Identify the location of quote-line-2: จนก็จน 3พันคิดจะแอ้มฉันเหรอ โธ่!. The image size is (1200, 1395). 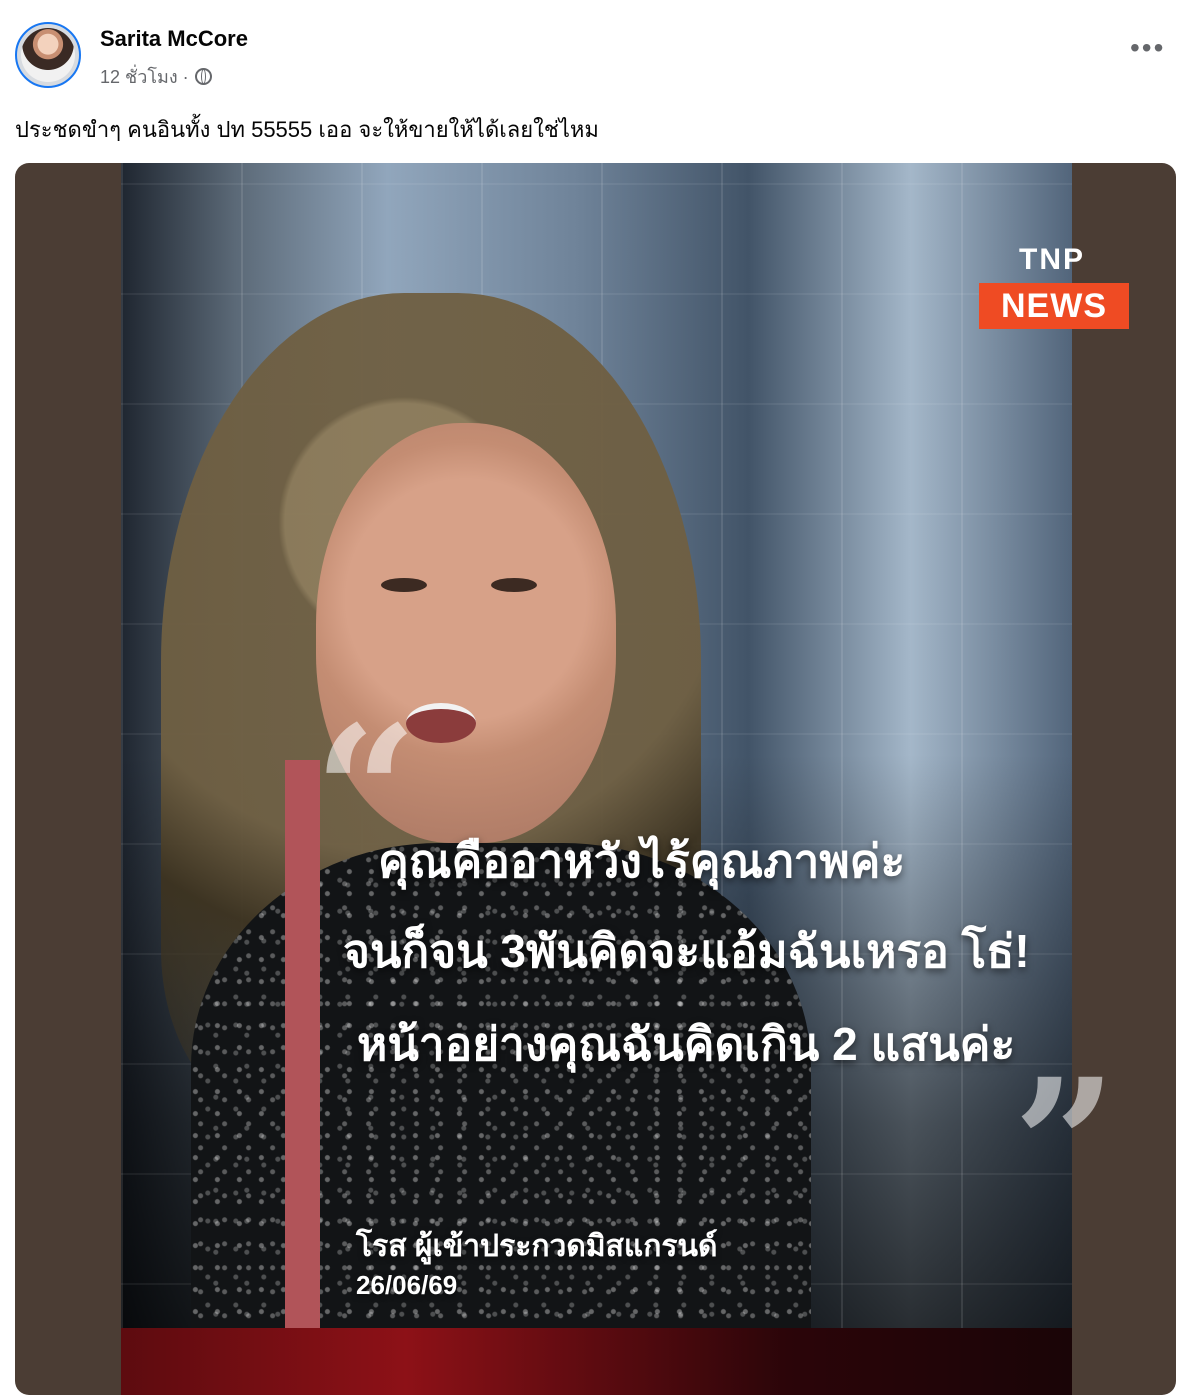
(686, 951).